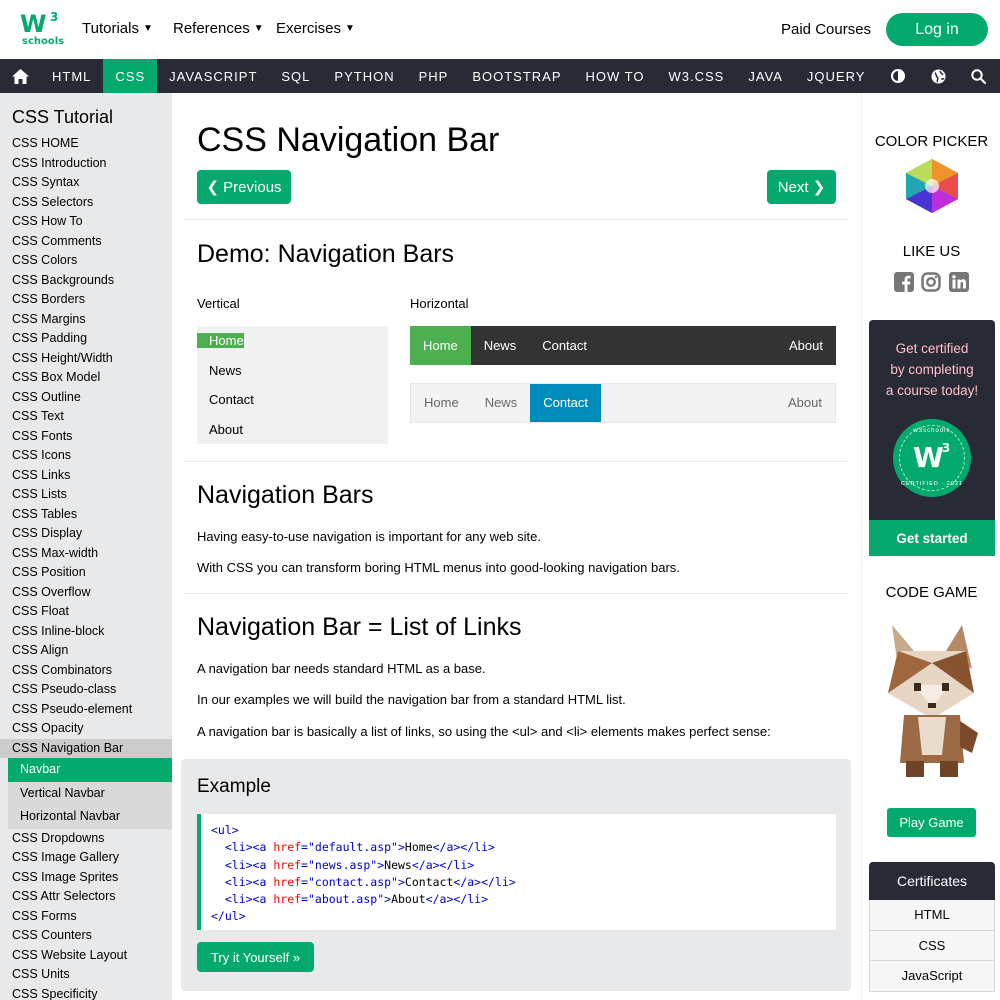 The height and width of the screenshot is (1000, 1000). What do you see at coordinates (258, 28) in the screenshot?
I see `caret-down-icon: ▼` at bounding box center [258, 28].